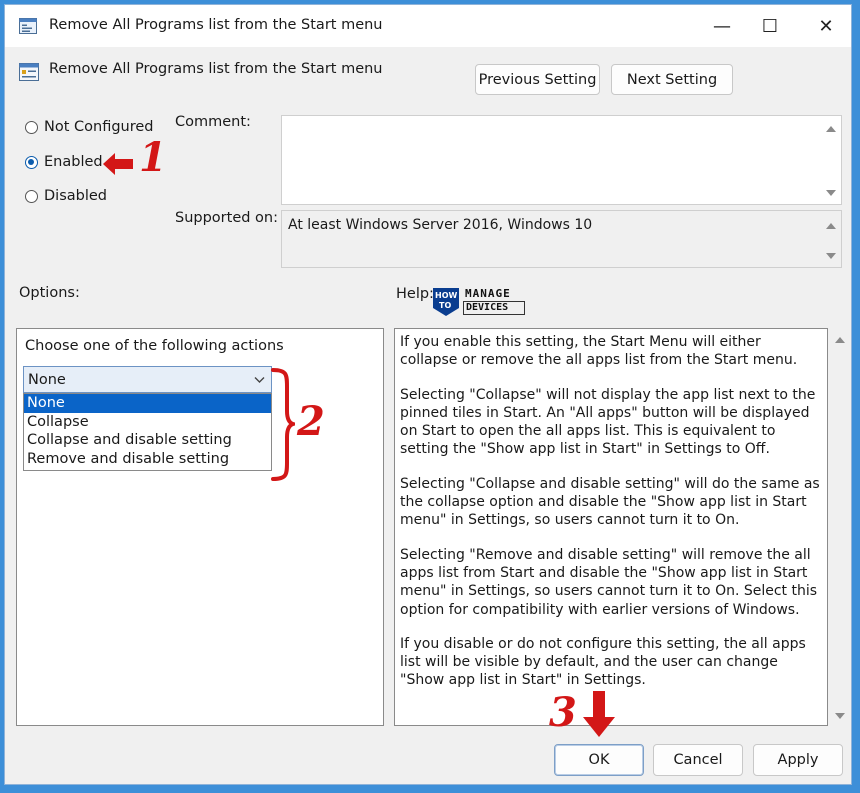  What do you see at coordinates (445, 305) in the screenshot?
I see `logo-to-text: TO` at bounding box center [445, 305].